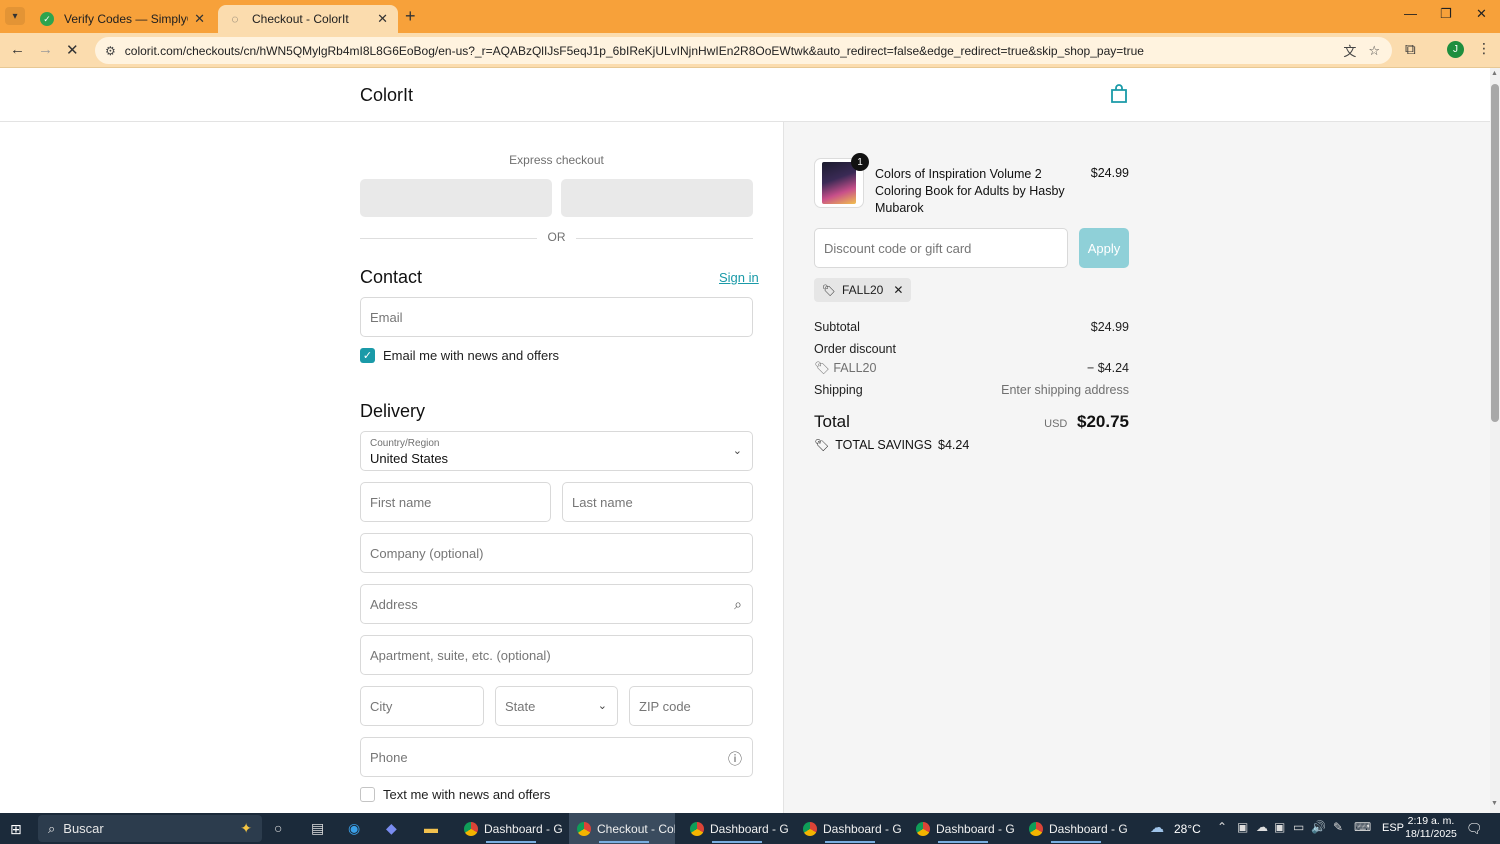 This screenshot has height=844, width=1500. What do you see at coordinates (1410, 49) in the screenshot?
I see `extensions-puzzle-icon: ⧉` at bounding box center [1410, 49].